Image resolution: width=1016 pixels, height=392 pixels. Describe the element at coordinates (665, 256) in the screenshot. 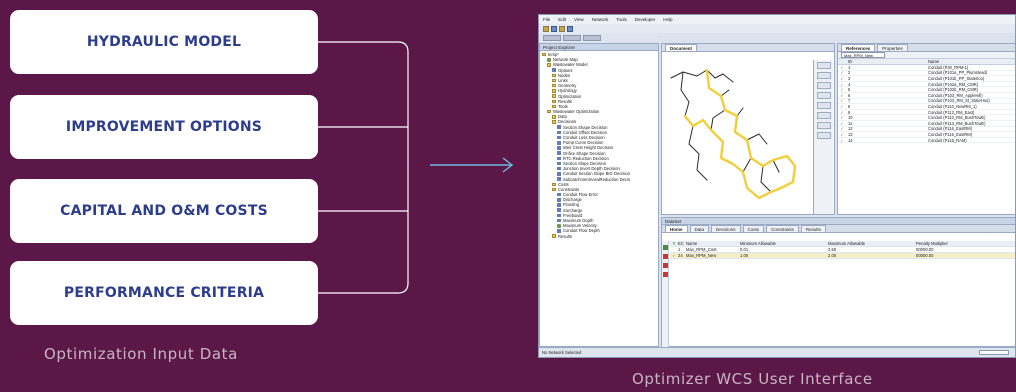

I see `delete-icon` at that location.